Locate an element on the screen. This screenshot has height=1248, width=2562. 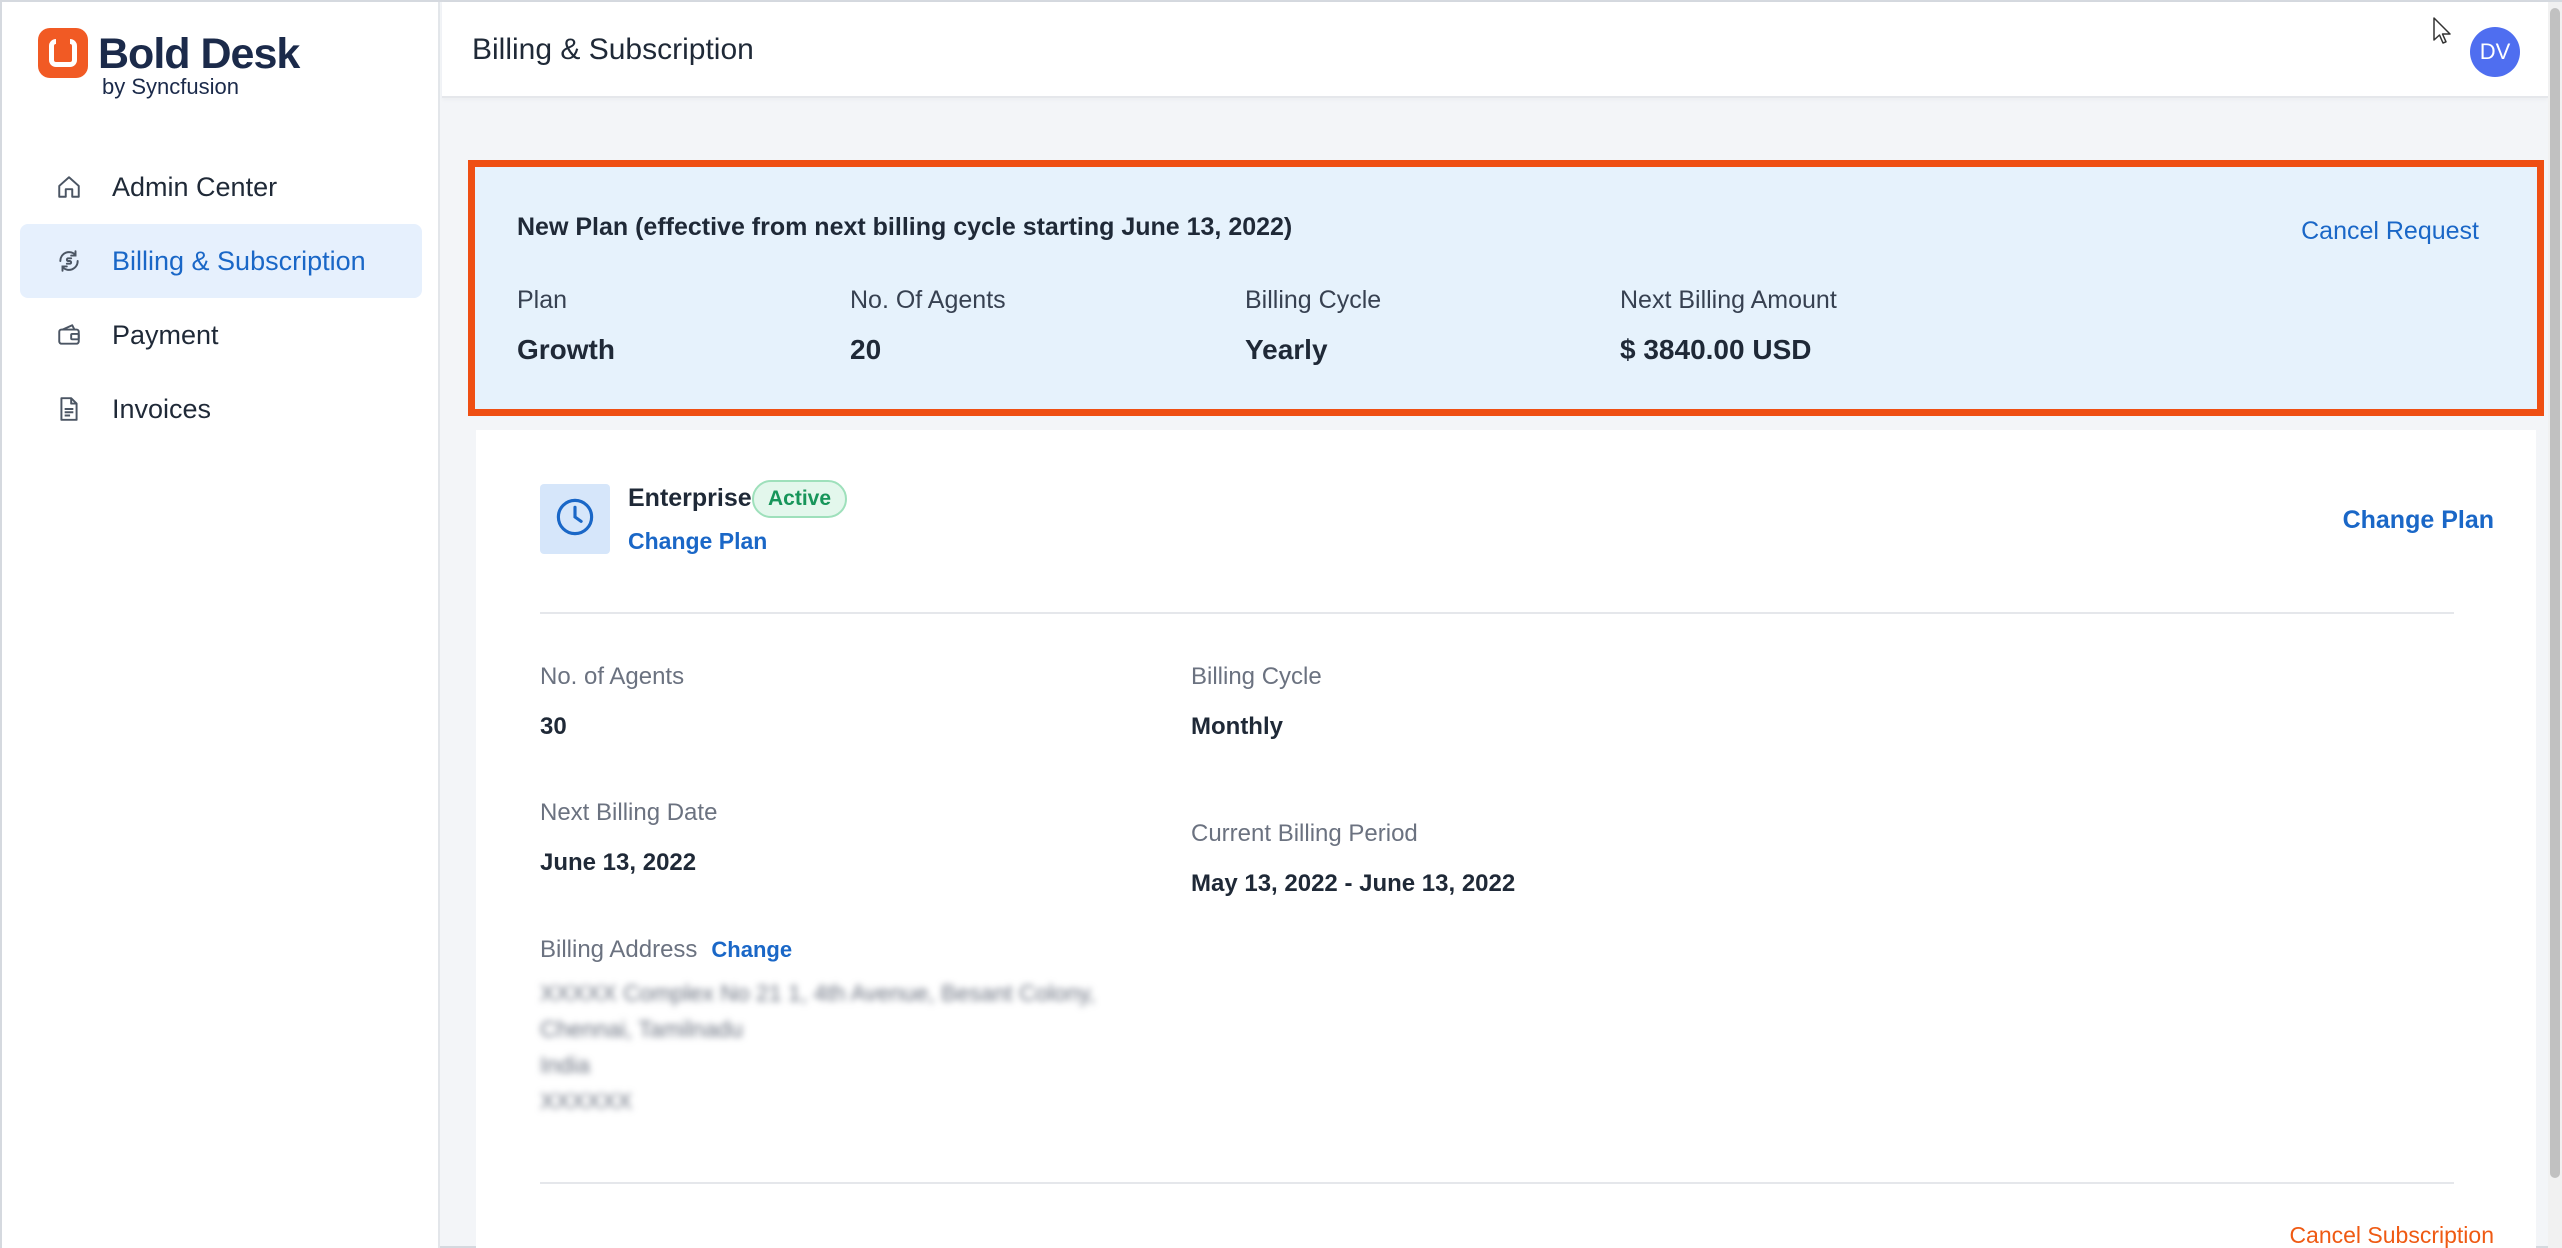
field-value: 20 is located at coordinates (866, 349).